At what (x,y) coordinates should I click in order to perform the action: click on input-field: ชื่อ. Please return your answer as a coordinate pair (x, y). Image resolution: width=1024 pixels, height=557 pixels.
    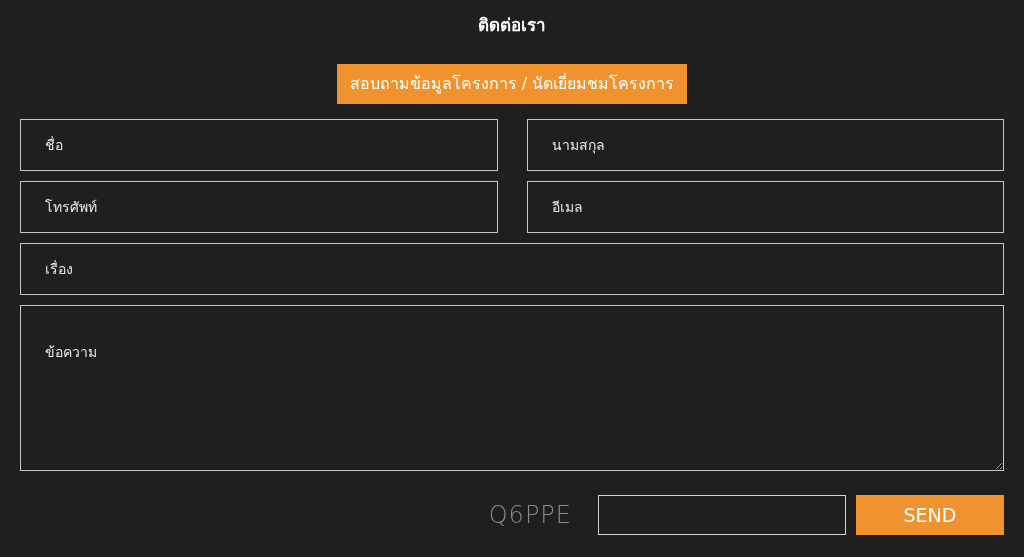
    Looking at the image, I should click on (259, 145).